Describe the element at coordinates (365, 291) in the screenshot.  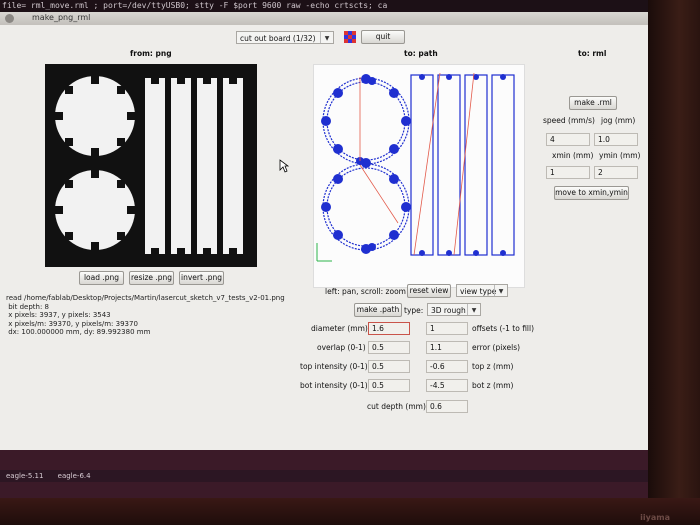
I see `nav-hint: left: pan, scroll: zoom` at that location.